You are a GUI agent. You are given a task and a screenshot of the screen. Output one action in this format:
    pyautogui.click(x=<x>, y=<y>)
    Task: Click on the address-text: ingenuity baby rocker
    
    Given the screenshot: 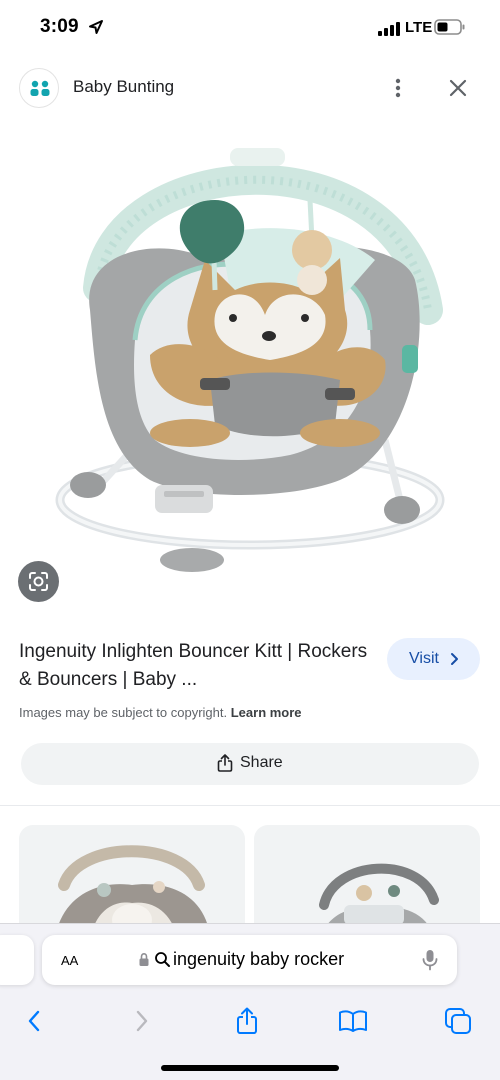 What is the action you would take?
    pyautogui.click(x=258, y=959)
    